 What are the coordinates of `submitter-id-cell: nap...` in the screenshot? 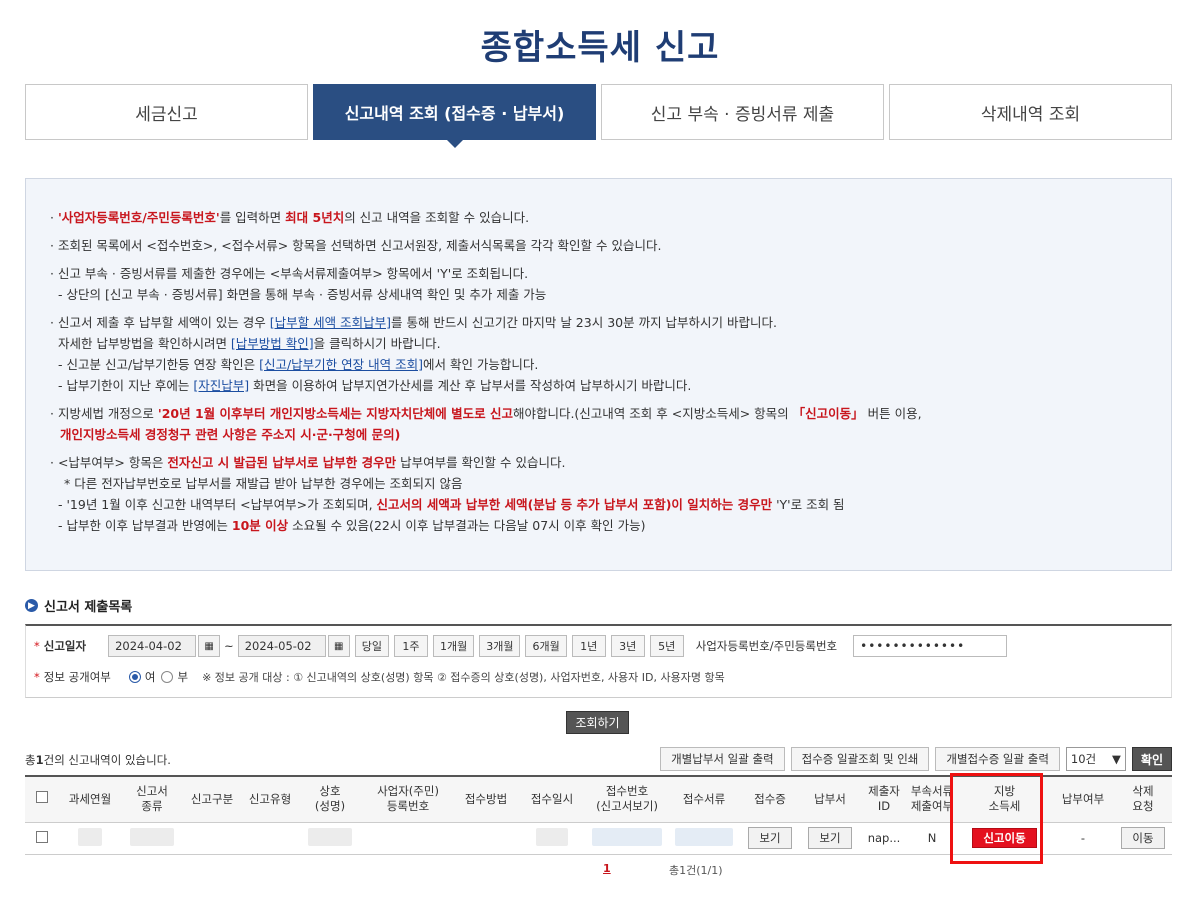 It's located at (884, 838).